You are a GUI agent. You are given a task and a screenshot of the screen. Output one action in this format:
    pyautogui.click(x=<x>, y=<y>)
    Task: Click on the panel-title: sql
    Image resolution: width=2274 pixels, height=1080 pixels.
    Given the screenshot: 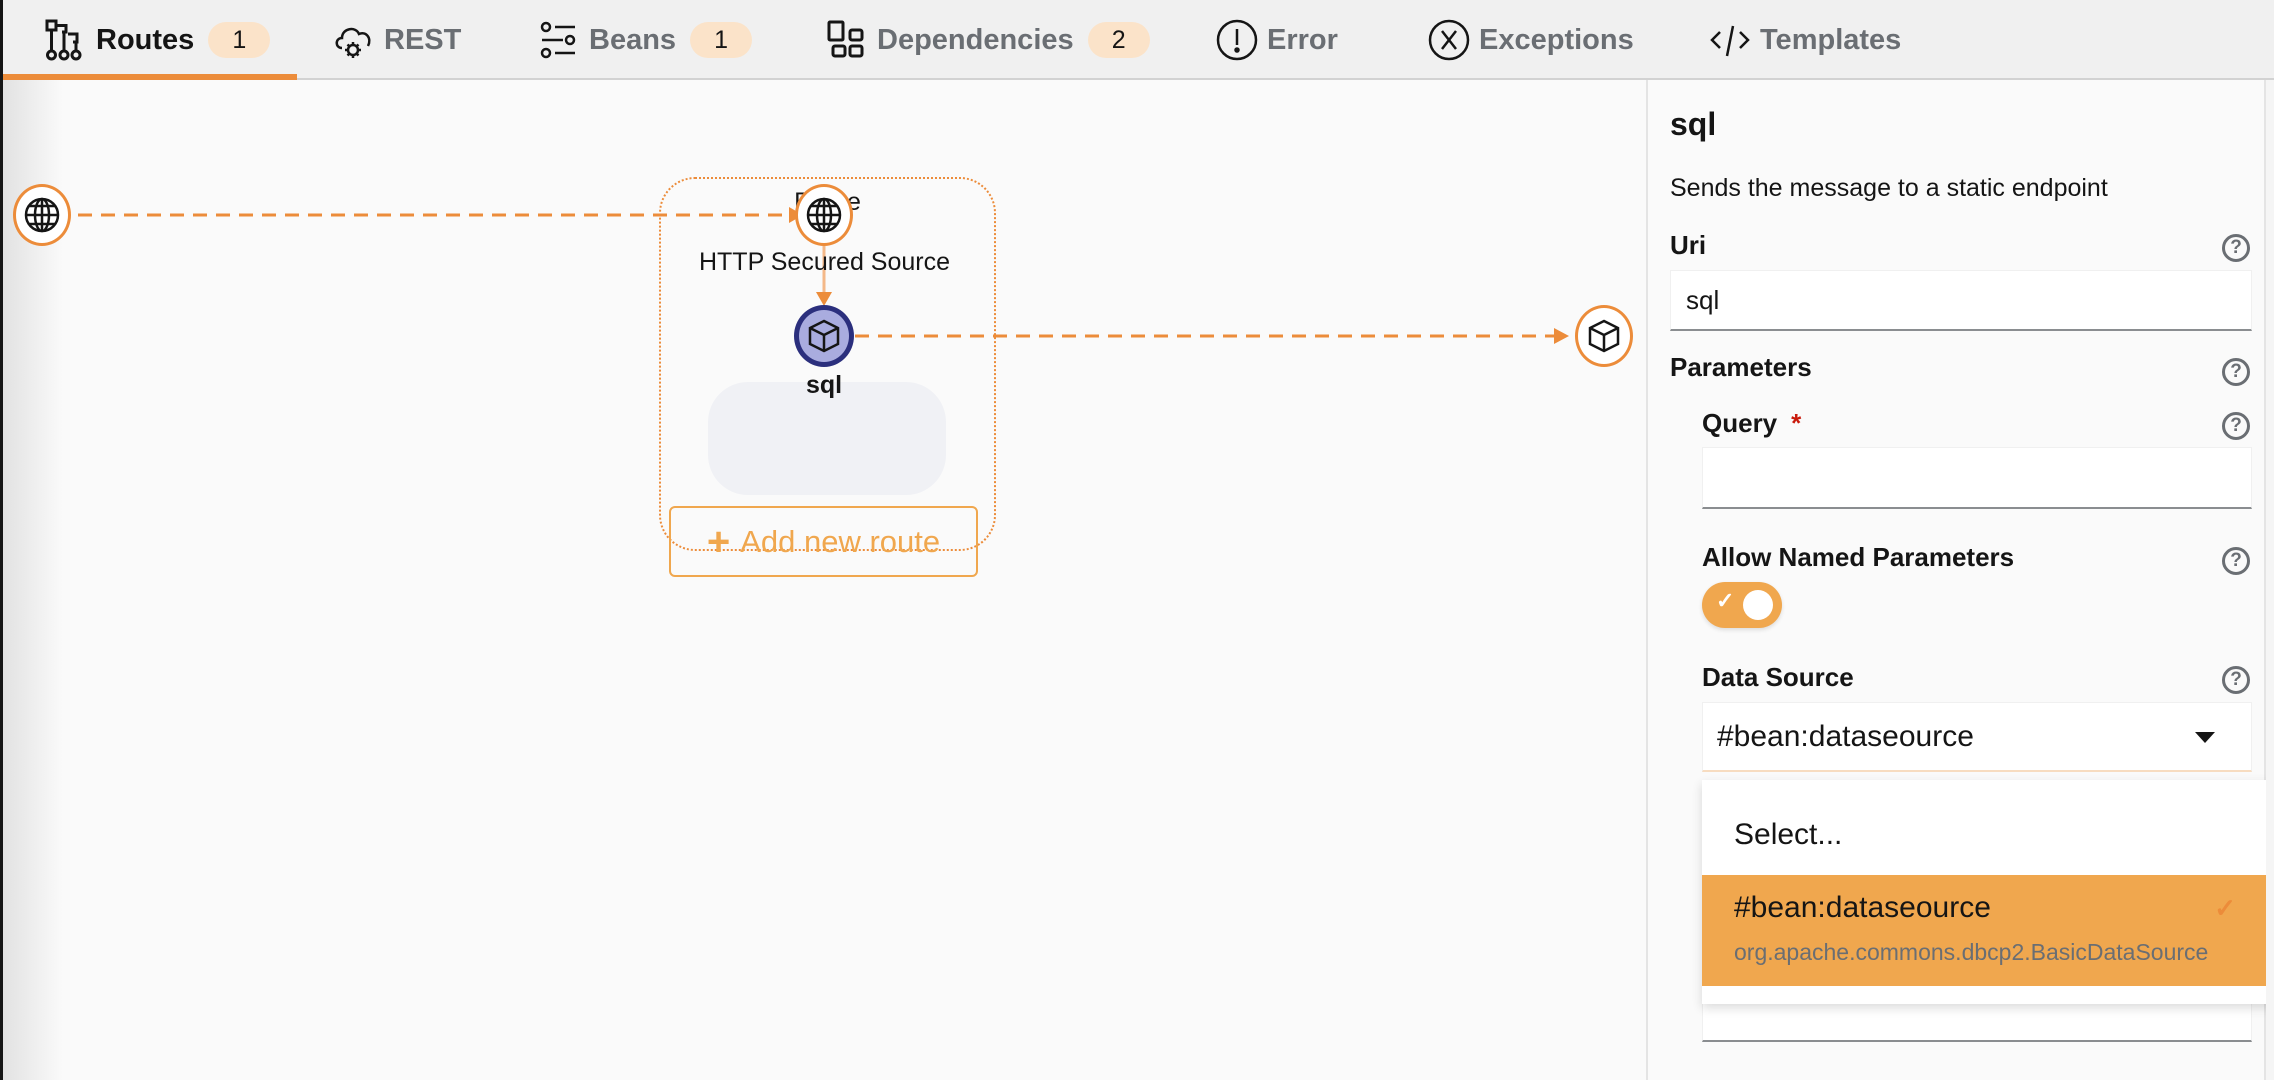 What is the action you would take?
    pyautogui.click(x=1693, y=124)
    